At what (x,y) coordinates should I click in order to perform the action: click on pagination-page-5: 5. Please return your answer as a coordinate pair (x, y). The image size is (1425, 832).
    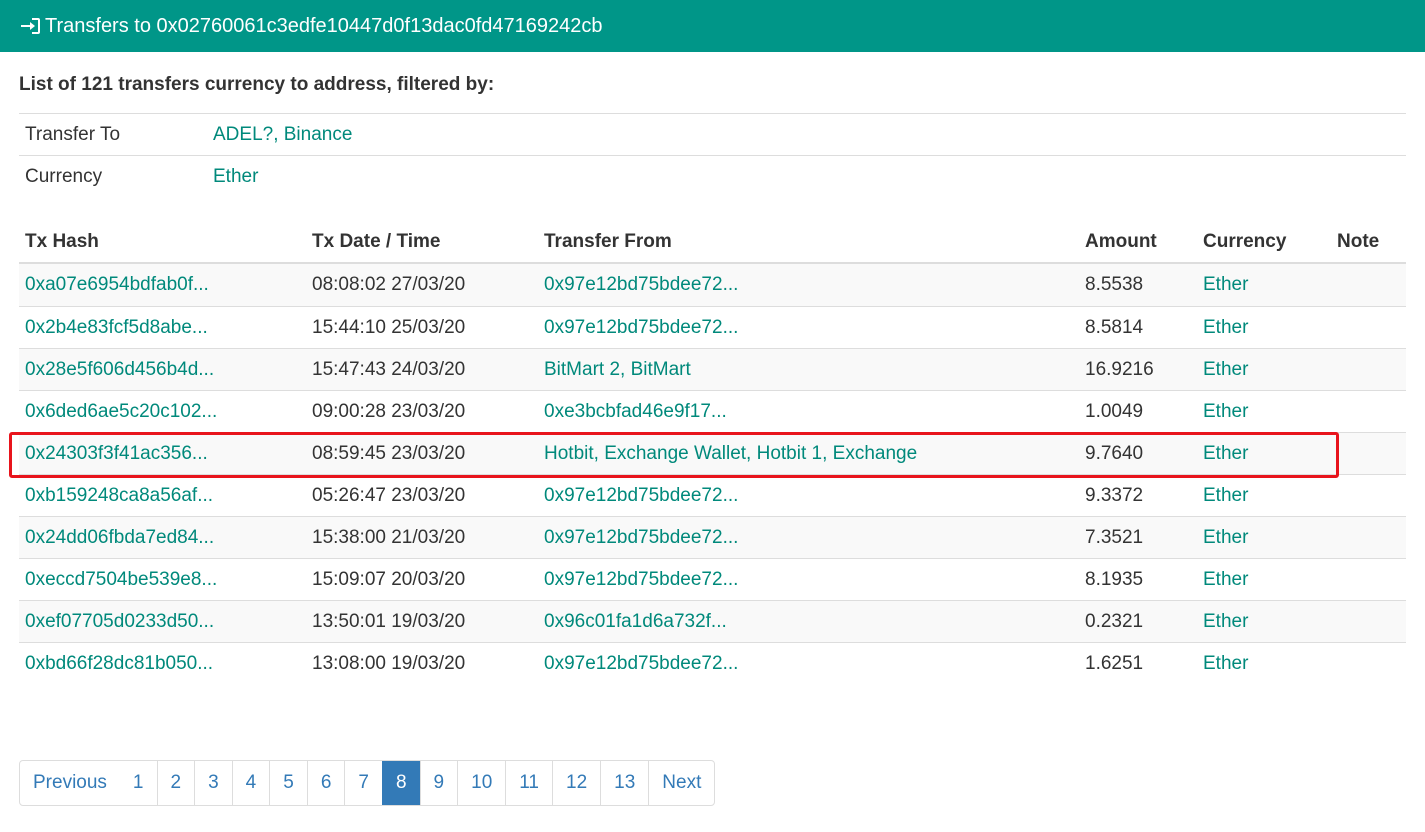
    Looking at the image, I should click on (288, 783).